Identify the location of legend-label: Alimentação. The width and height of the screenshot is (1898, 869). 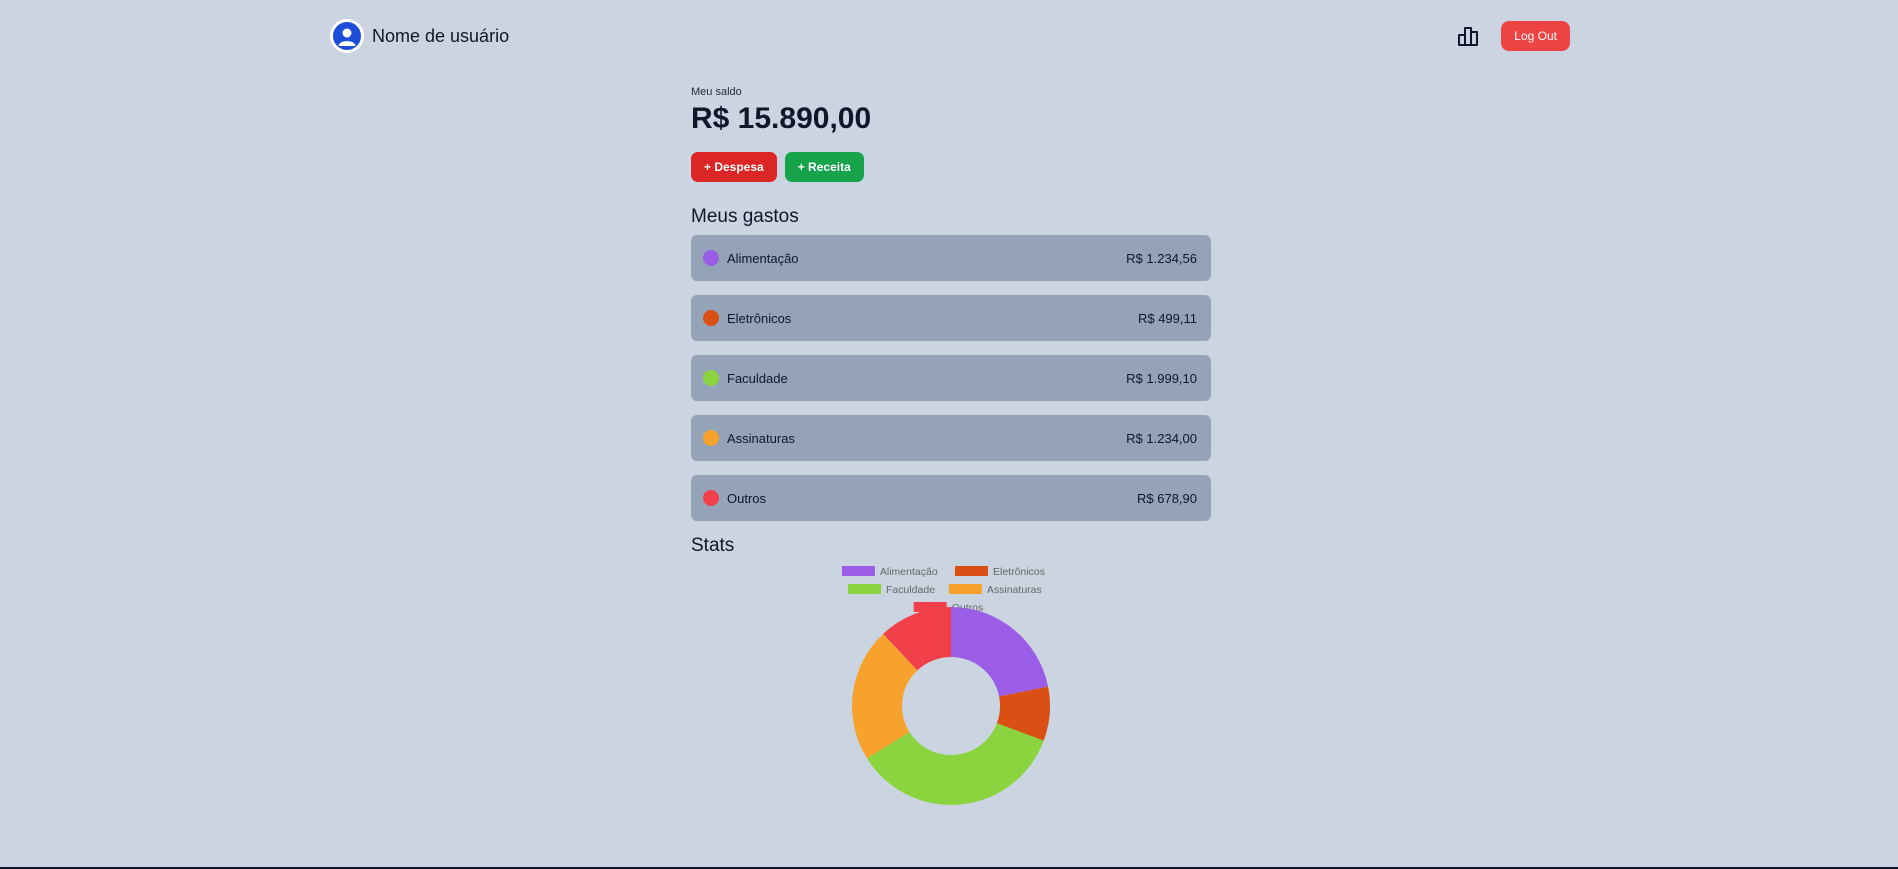
(909, 572).